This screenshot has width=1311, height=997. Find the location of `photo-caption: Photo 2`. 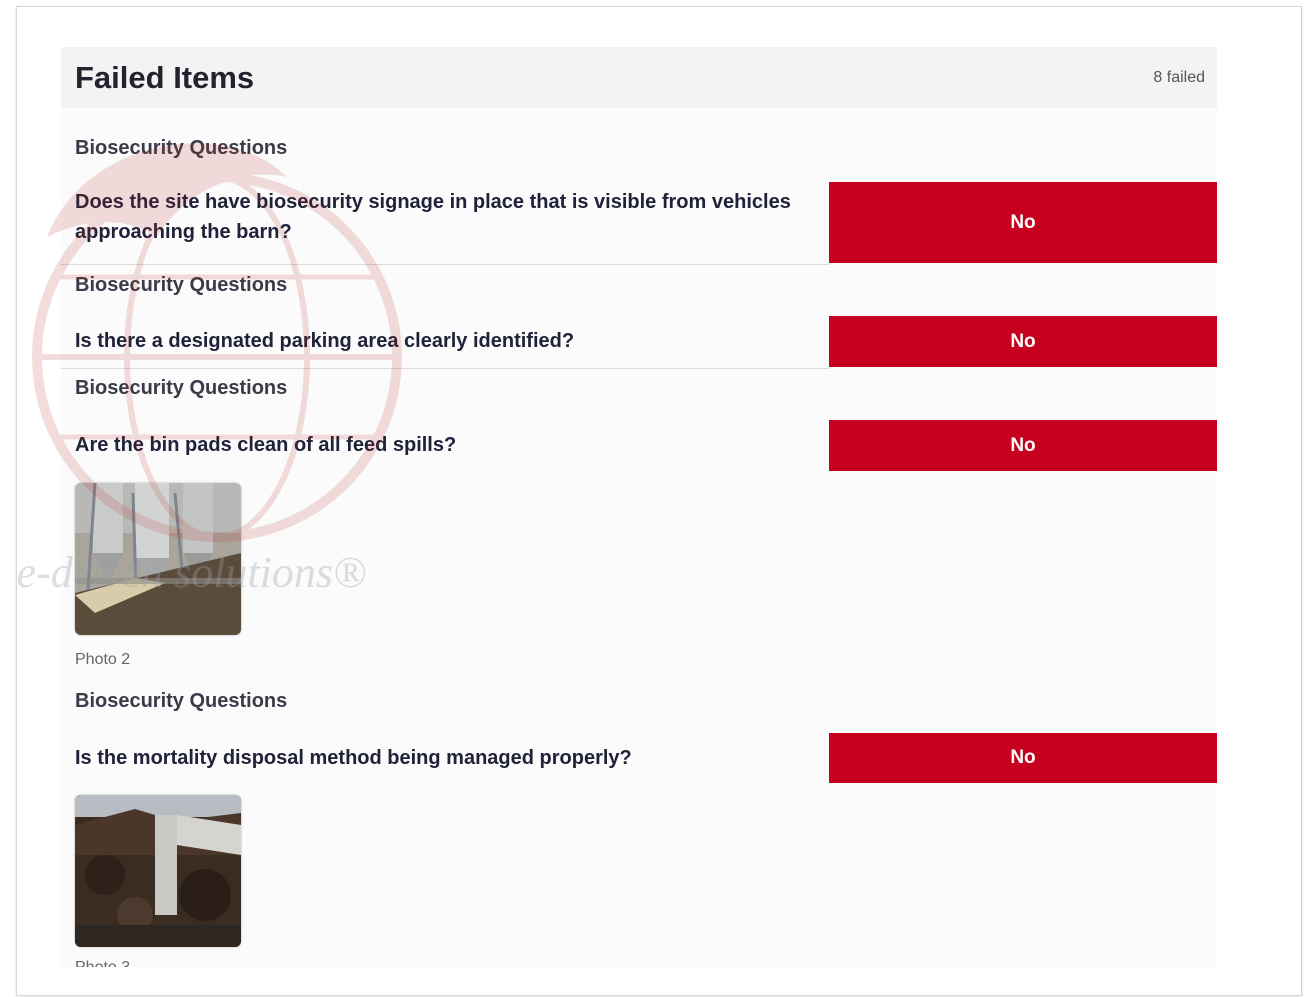

photo-caption: Photo 2 is located at coordinates (103, 659).